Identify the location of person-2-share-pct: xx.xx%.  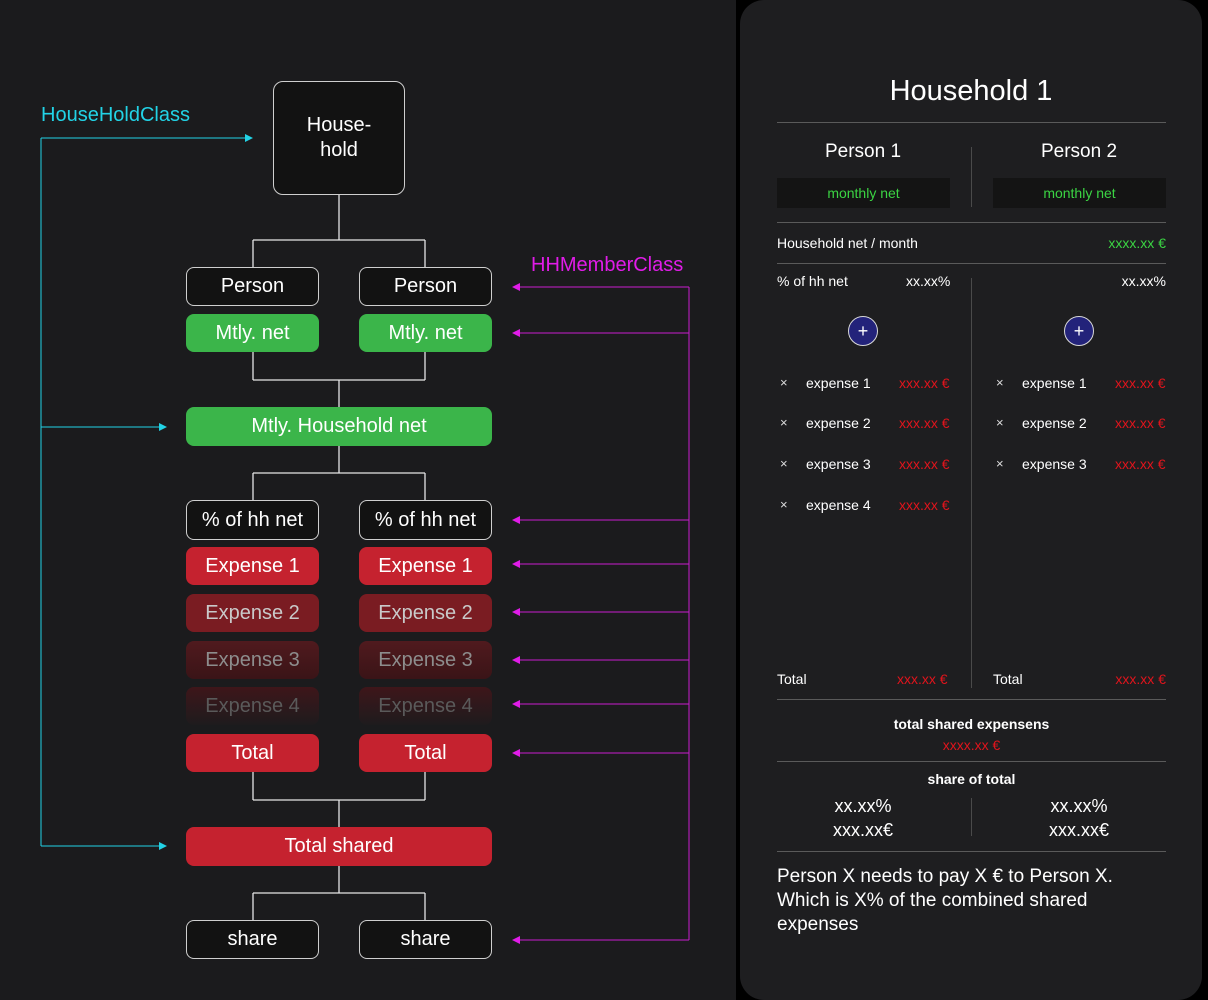
(1079, 806).